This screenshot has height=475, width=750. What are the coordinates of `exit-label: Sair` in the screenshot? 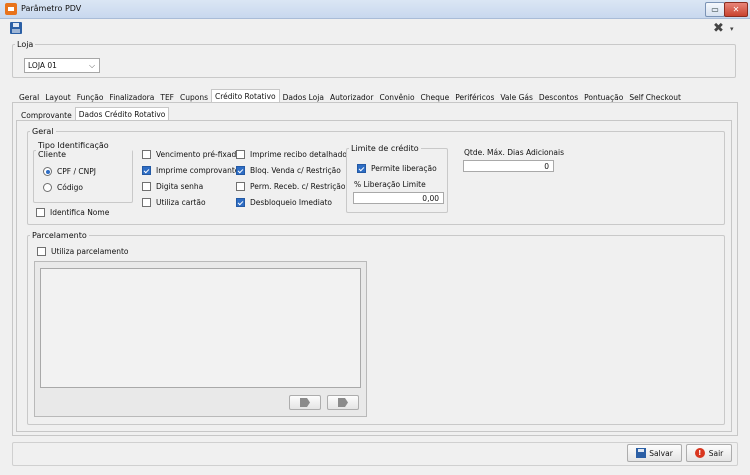 It's located at (716, 453).